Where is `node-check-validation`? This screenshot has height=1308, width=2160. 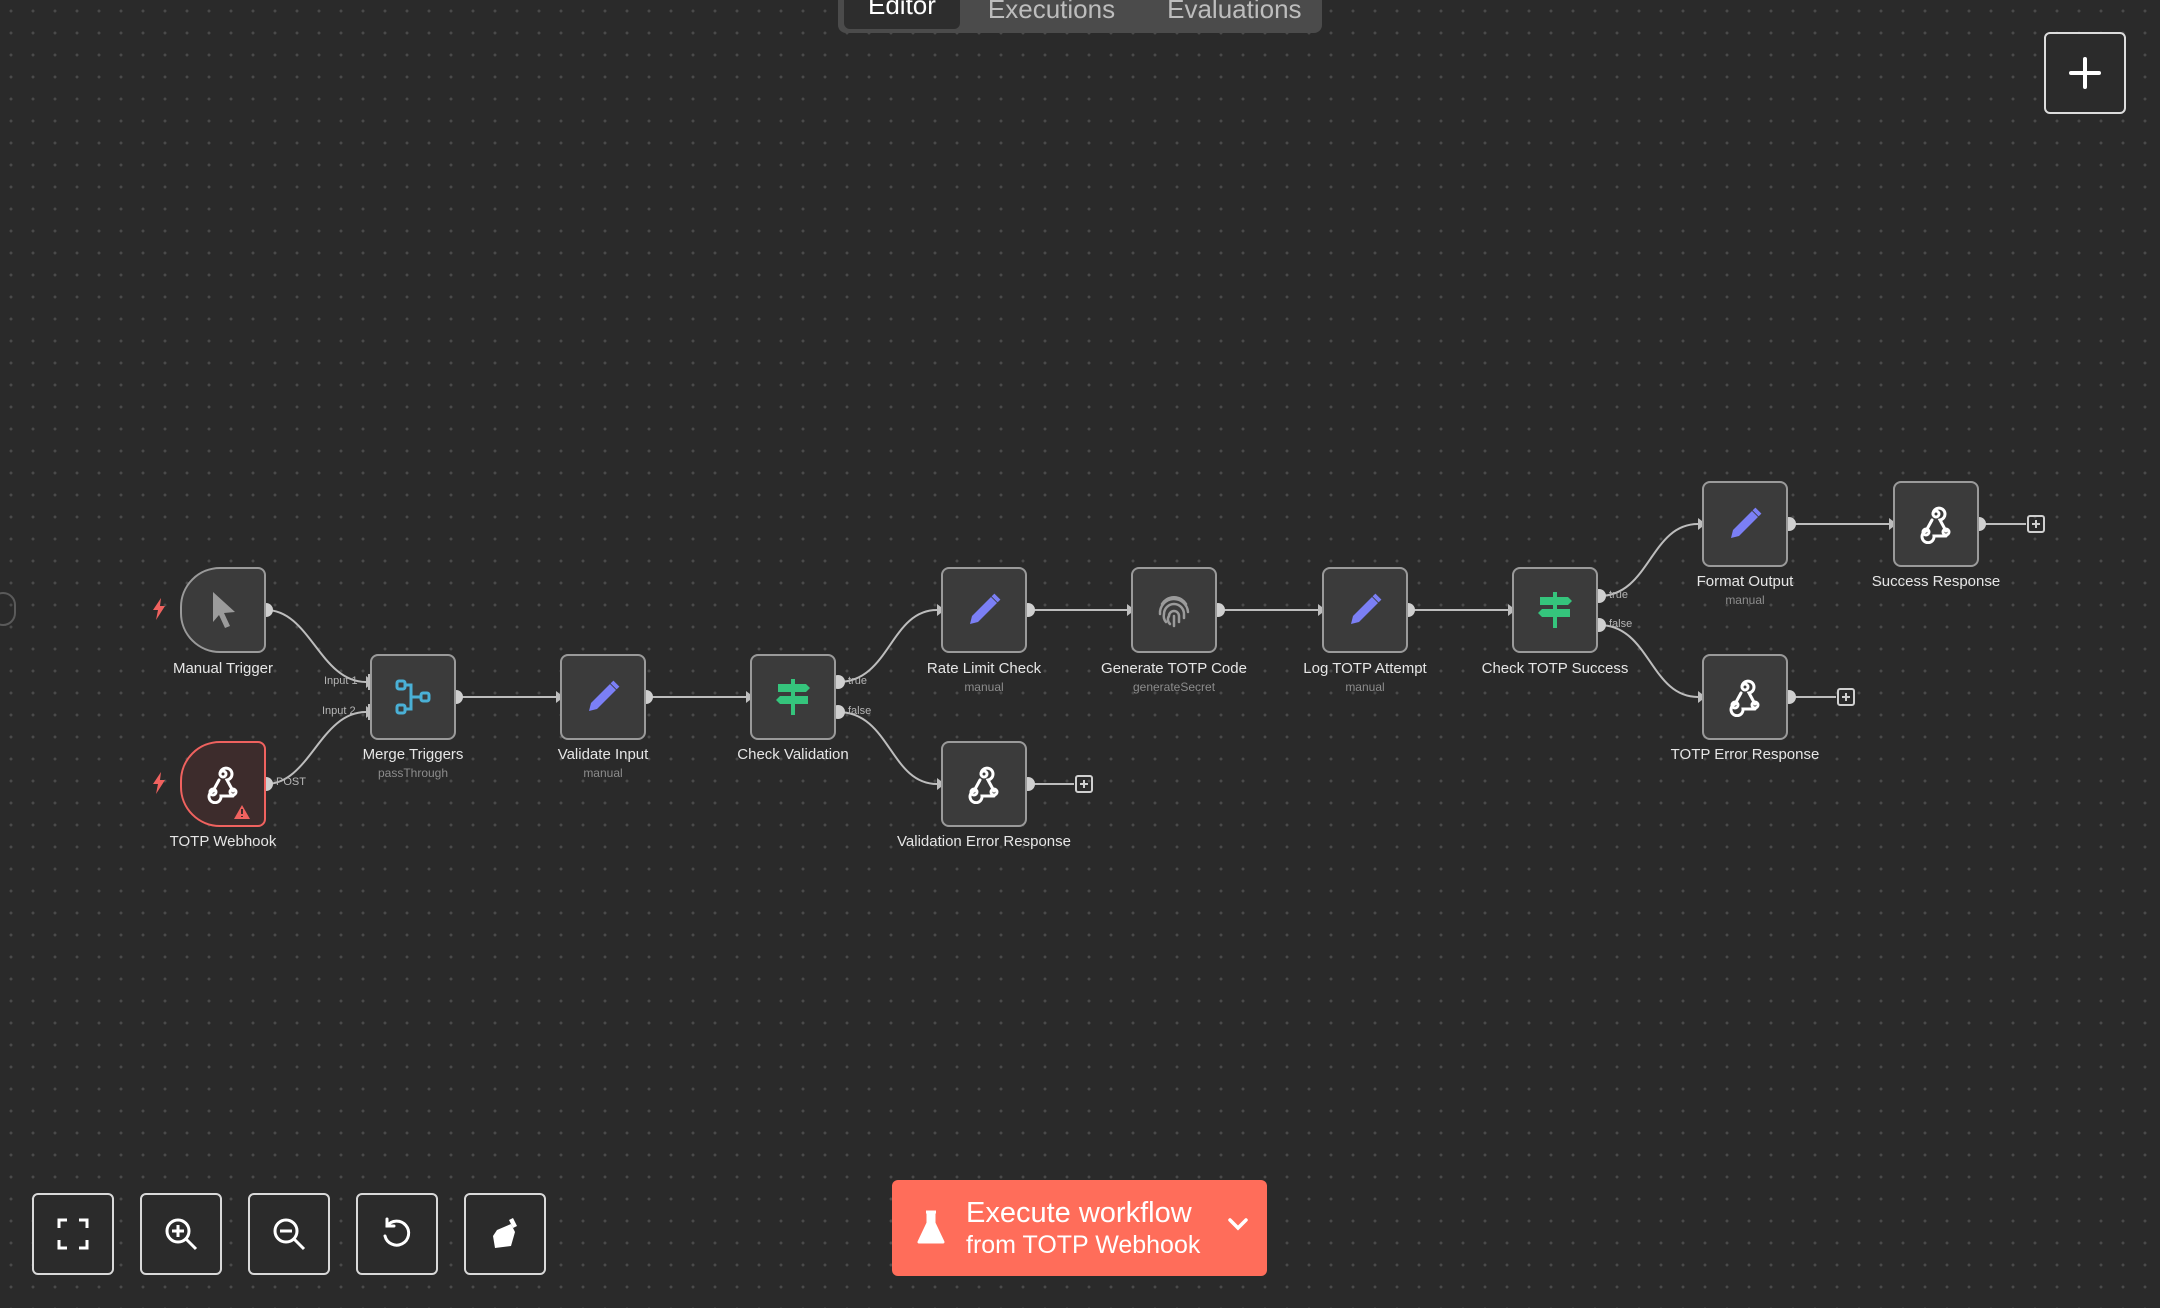 node-check-validation is located at coordinates (793, 697).